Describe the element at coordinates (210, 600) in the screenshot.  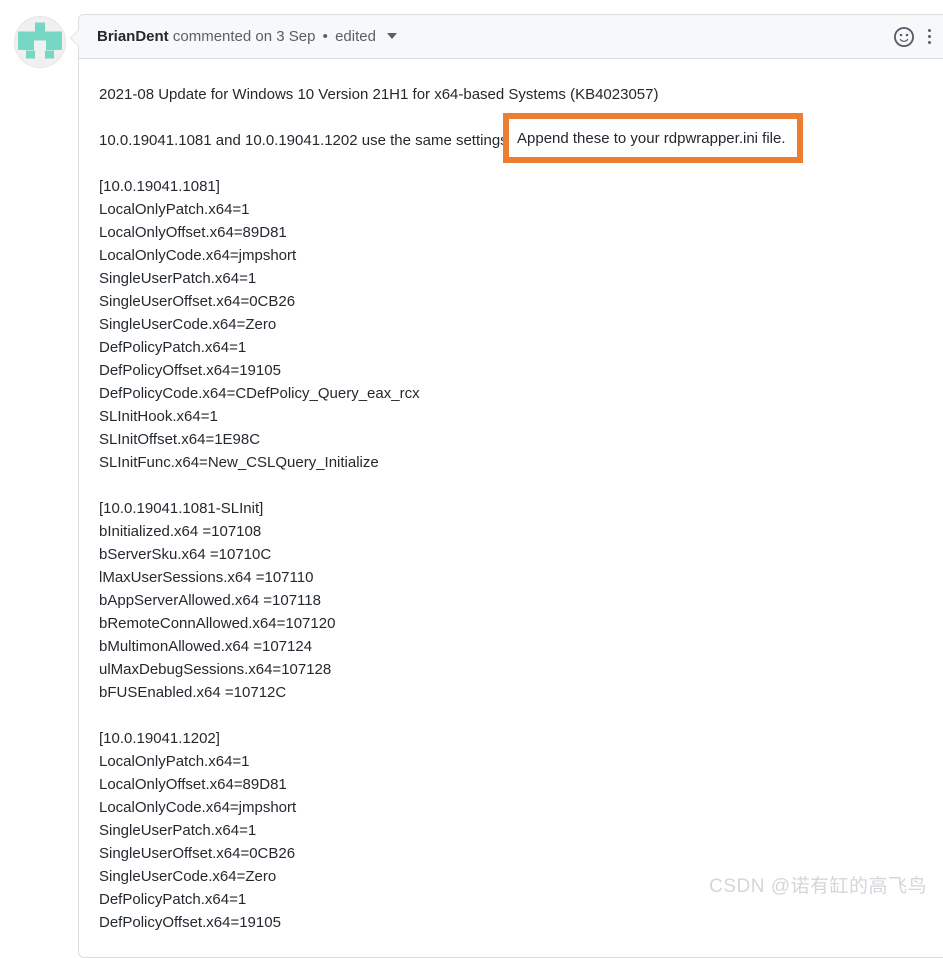
I see `config-line: bAppServerAllowed.x64 =107118` at that location.